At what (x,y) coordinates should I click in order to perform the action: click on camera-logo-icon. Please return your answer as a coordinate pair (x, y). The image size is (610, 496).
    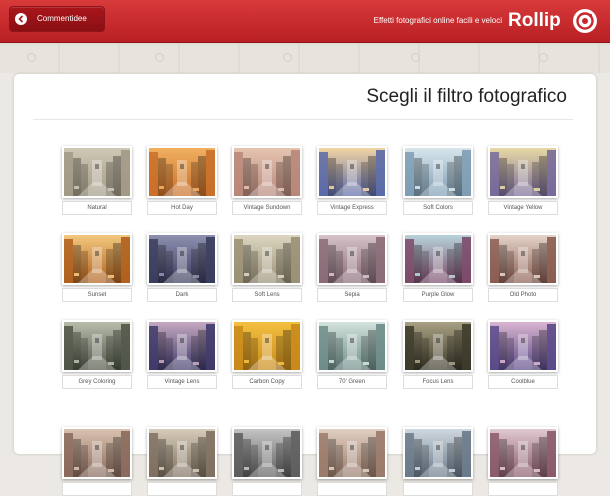
    Looking at the image, I should click on (585, 21).